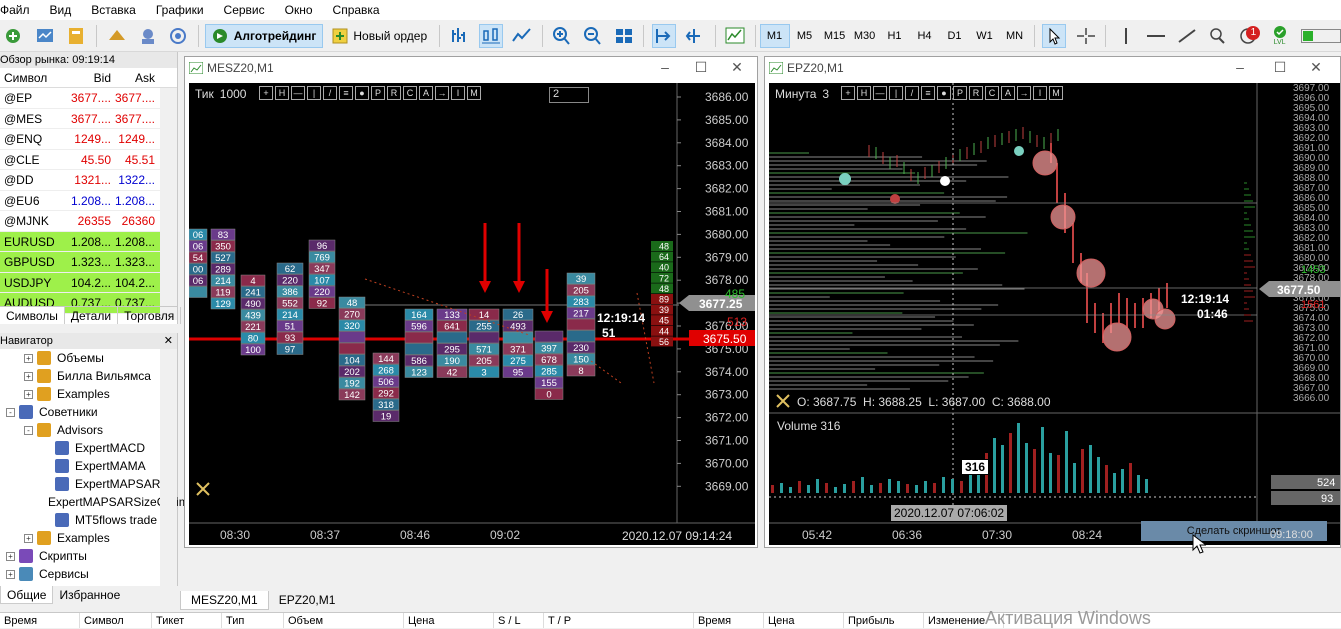 This screenshot has width=1341, height=629. I want to click on navigator-item: ExpertMAPSARSizeOptimized, so click(105, 502).